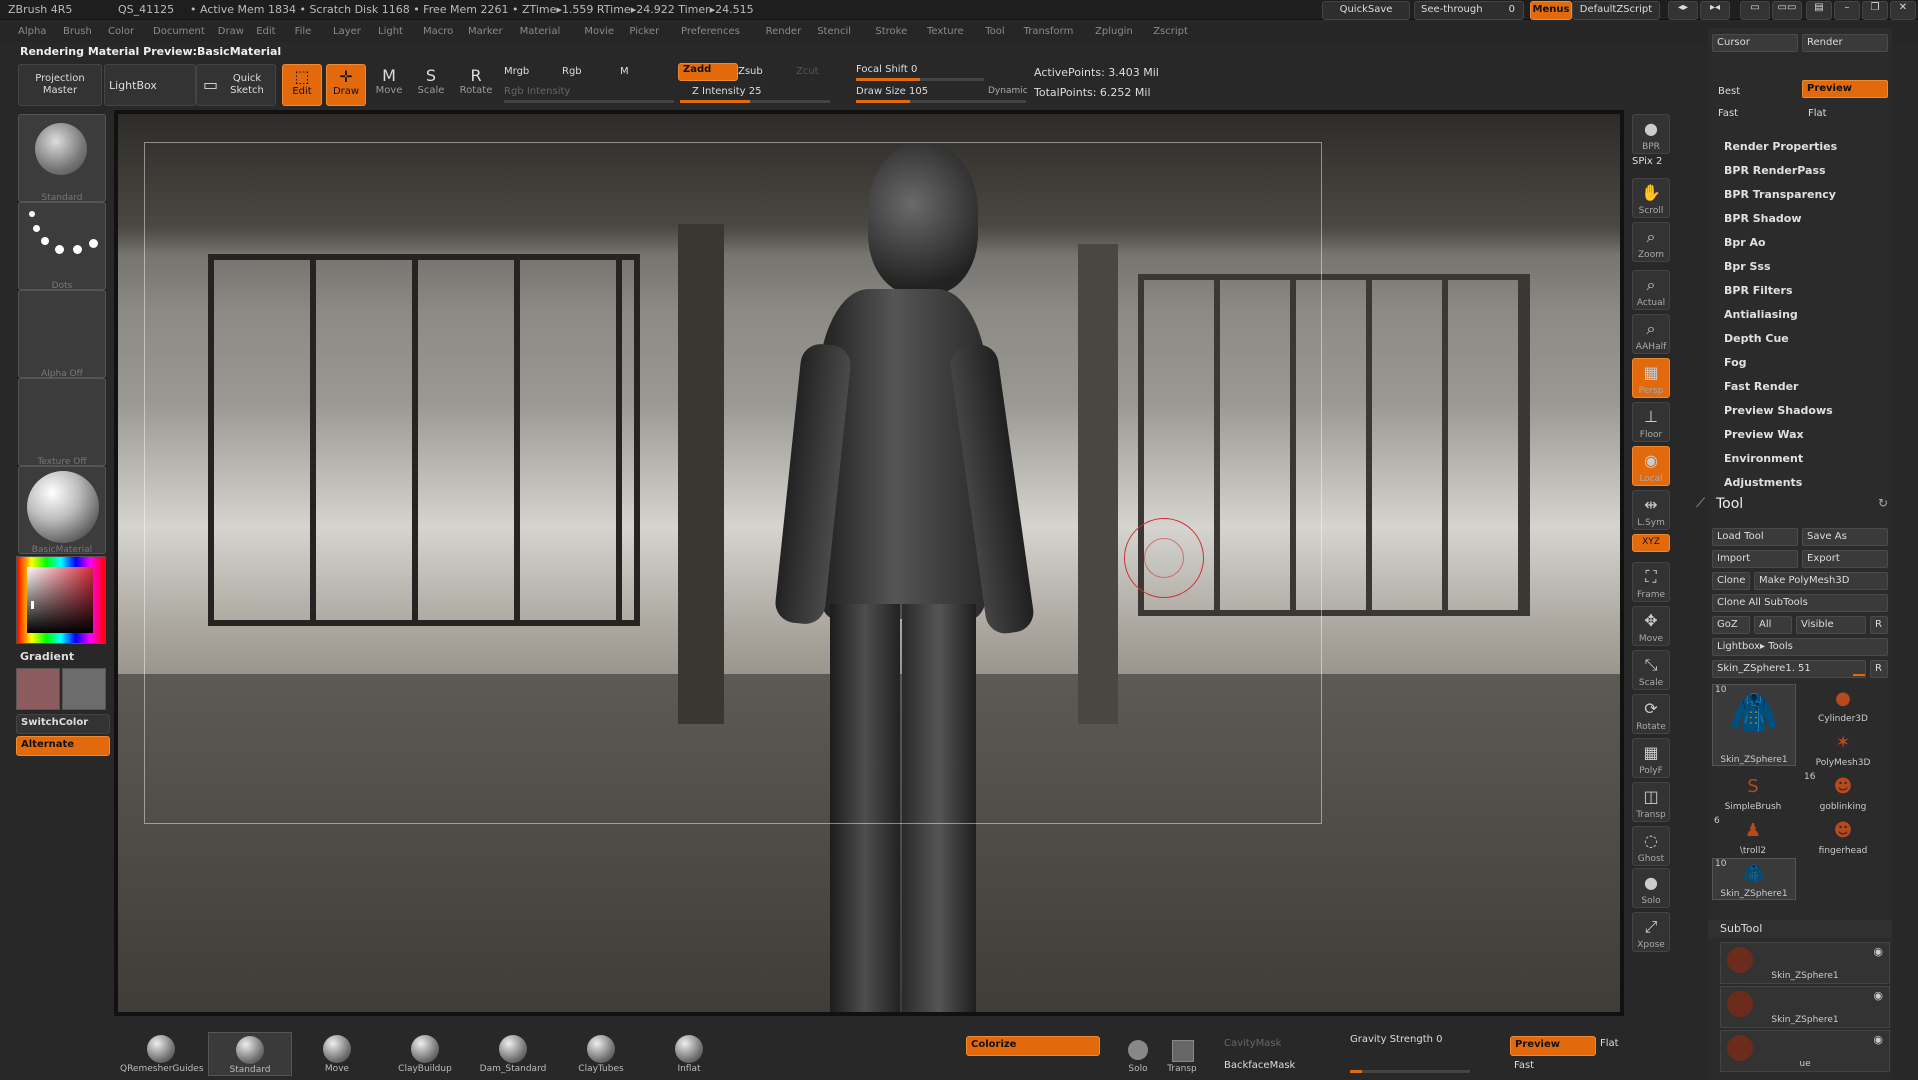 This screenshot has height=1080, width=1918. Describe the element at coordinates (1735, 362) in the screenshot. I see `render-item-fog: Fog` at that location.